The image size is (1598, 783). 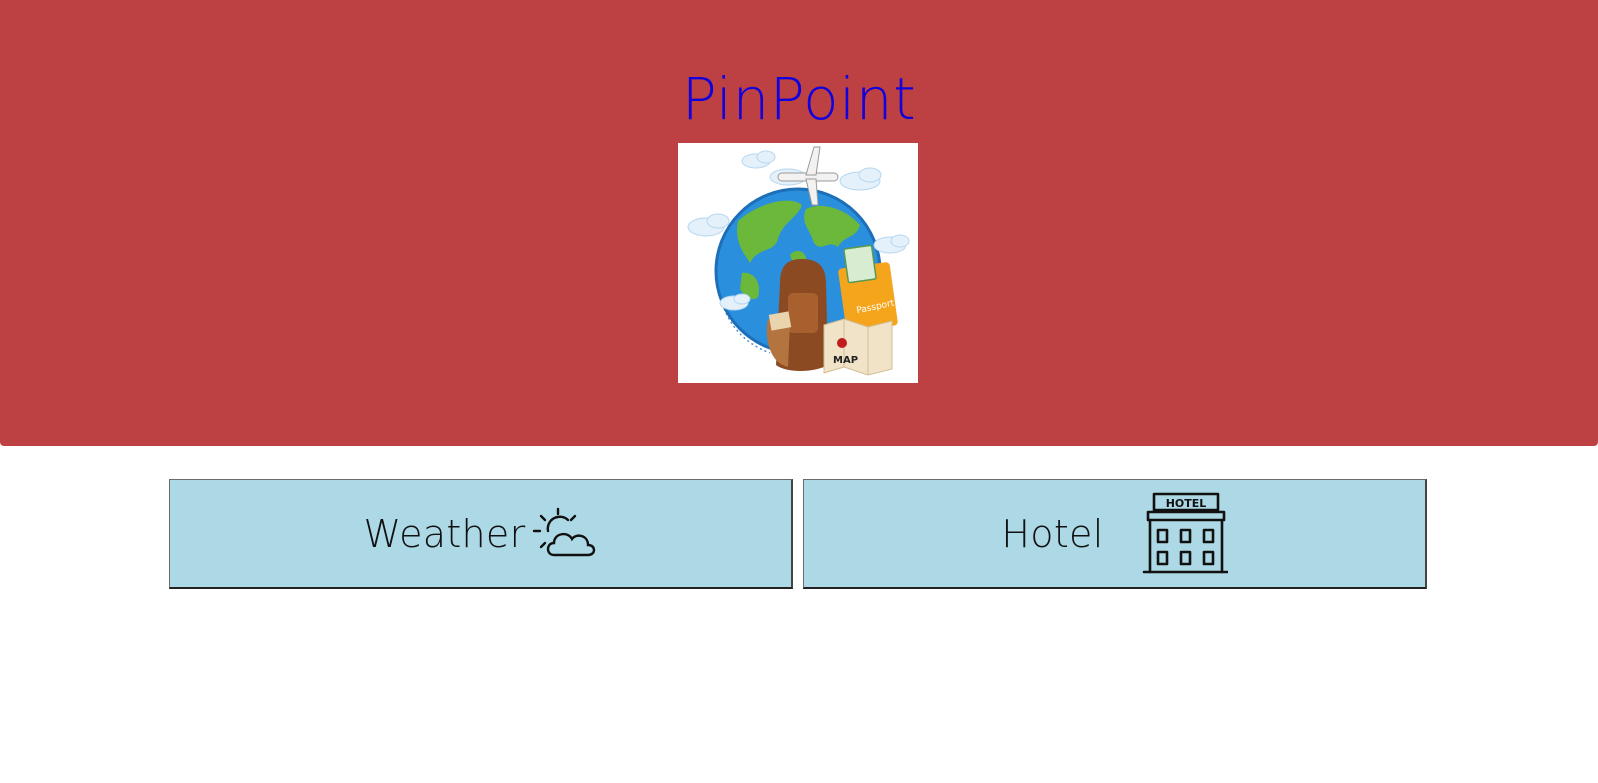 I want to click on svg-text: MAP, so click(x=845, y=360).